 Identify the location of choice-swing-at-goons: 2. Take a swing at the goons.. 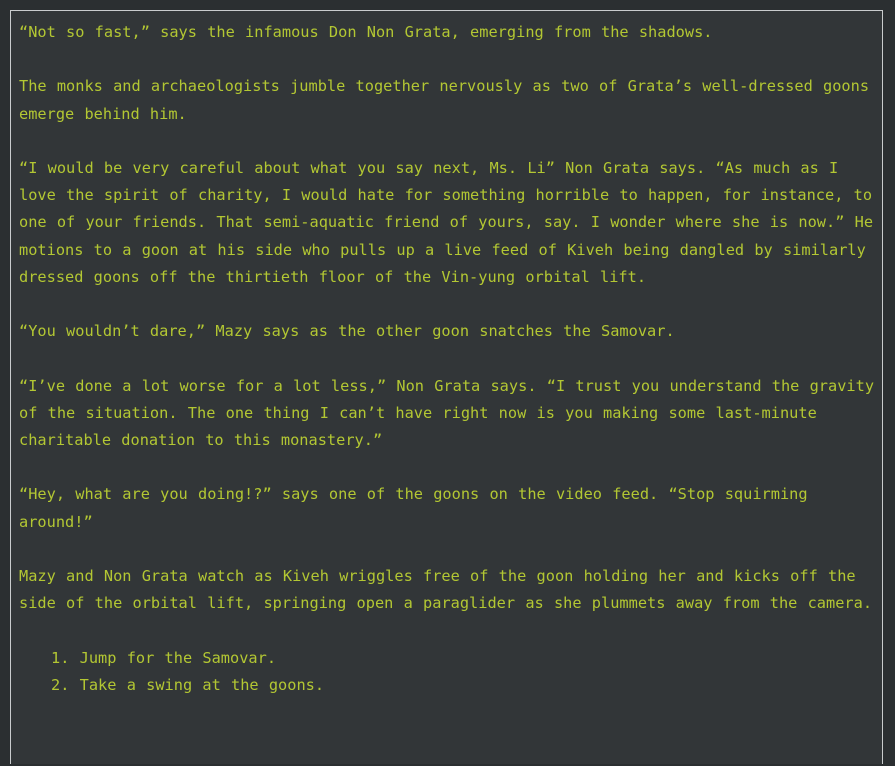
(465, 685).